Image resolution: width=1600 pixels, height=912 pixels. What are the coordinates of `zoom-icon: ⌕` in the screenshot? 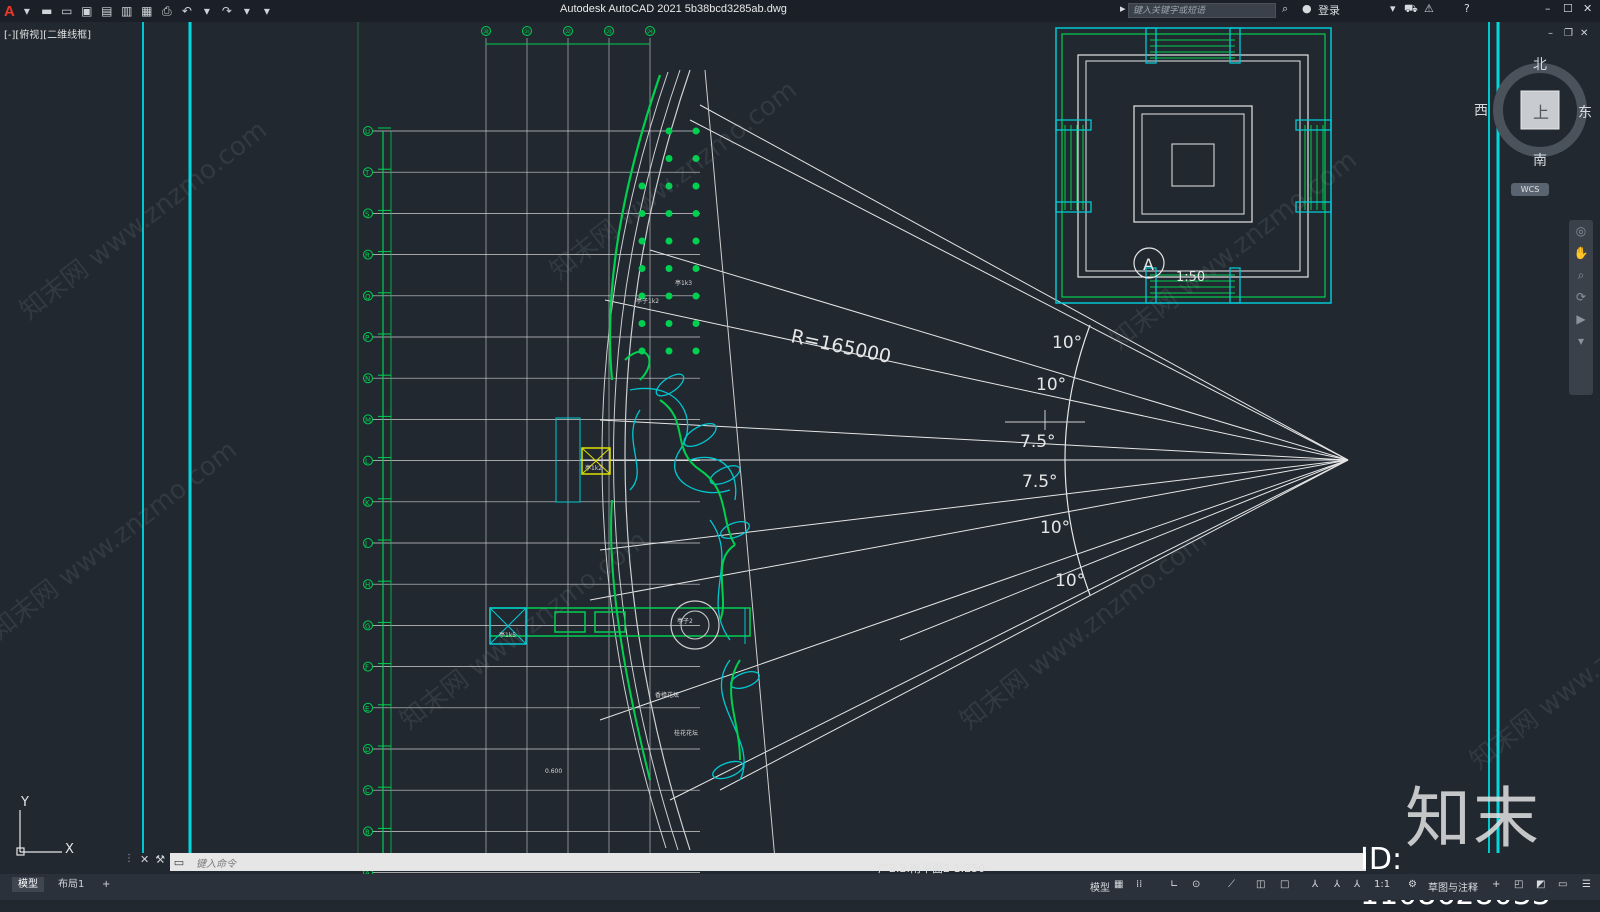 It's located at (1581, 275).